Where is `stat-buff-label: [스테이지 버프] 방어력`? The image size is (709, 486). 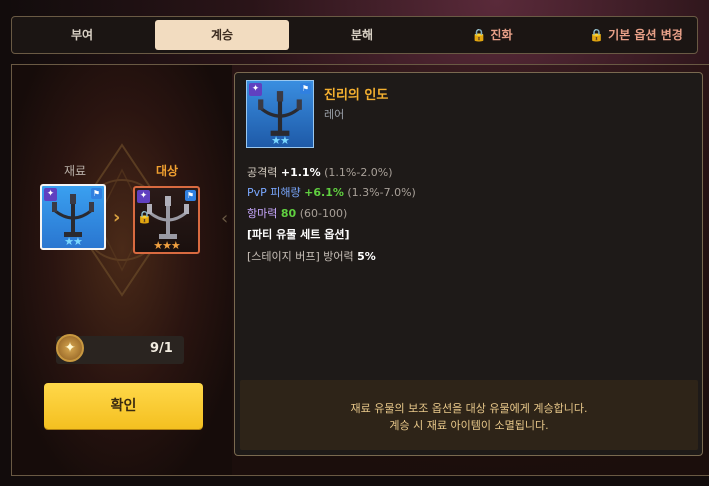 stat-buff-label: [스테이지 버프] 방어력 is located at coordinates (300, 256).